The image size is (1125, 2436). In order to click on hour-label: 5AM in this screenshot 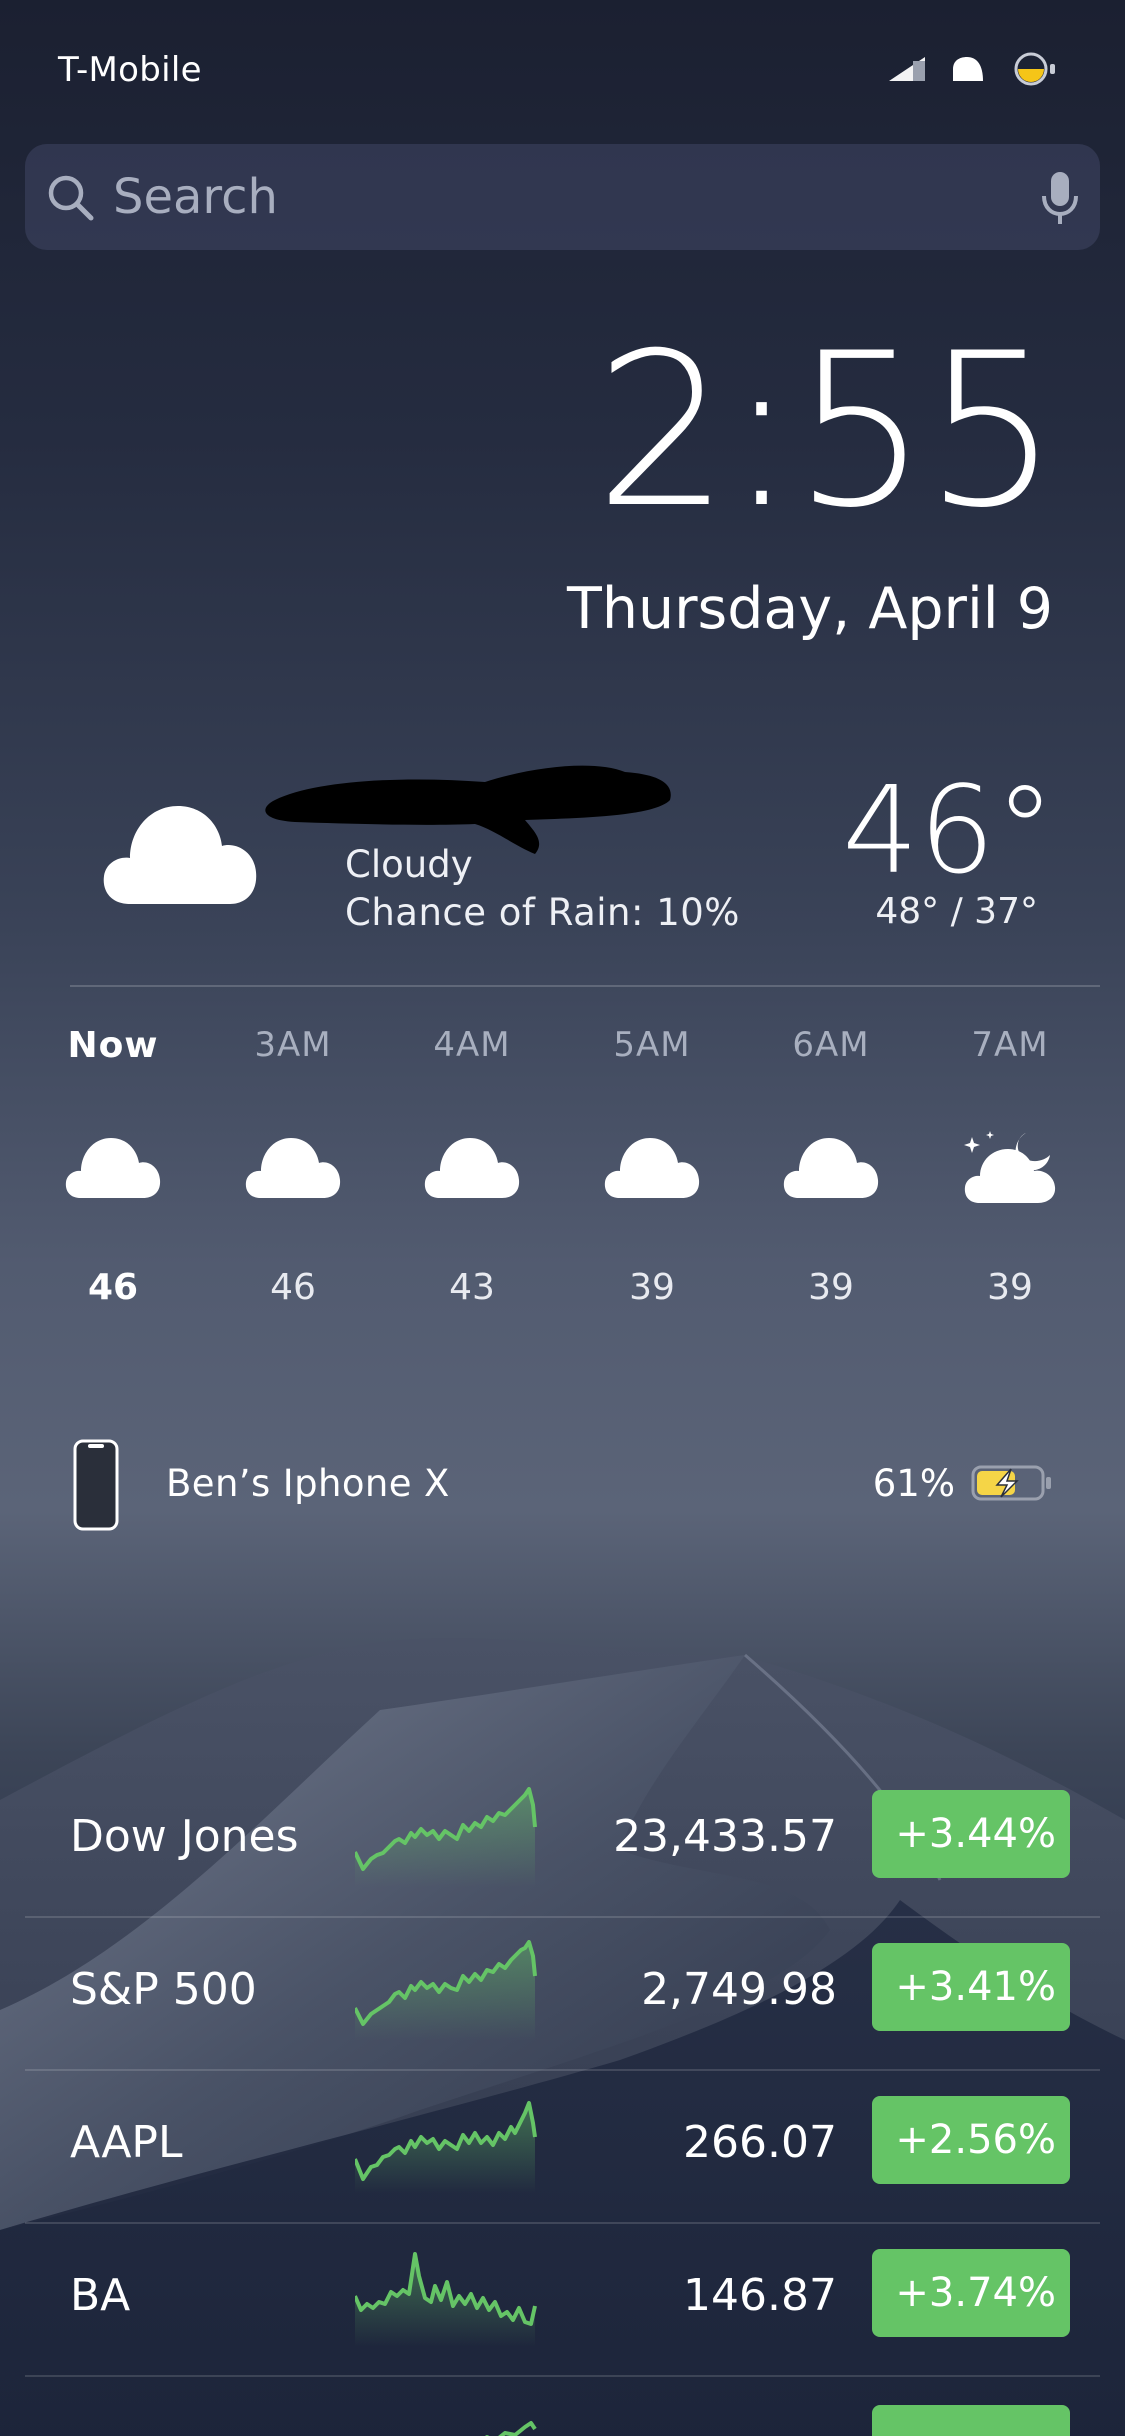, I will do `click(652, 1045)`.